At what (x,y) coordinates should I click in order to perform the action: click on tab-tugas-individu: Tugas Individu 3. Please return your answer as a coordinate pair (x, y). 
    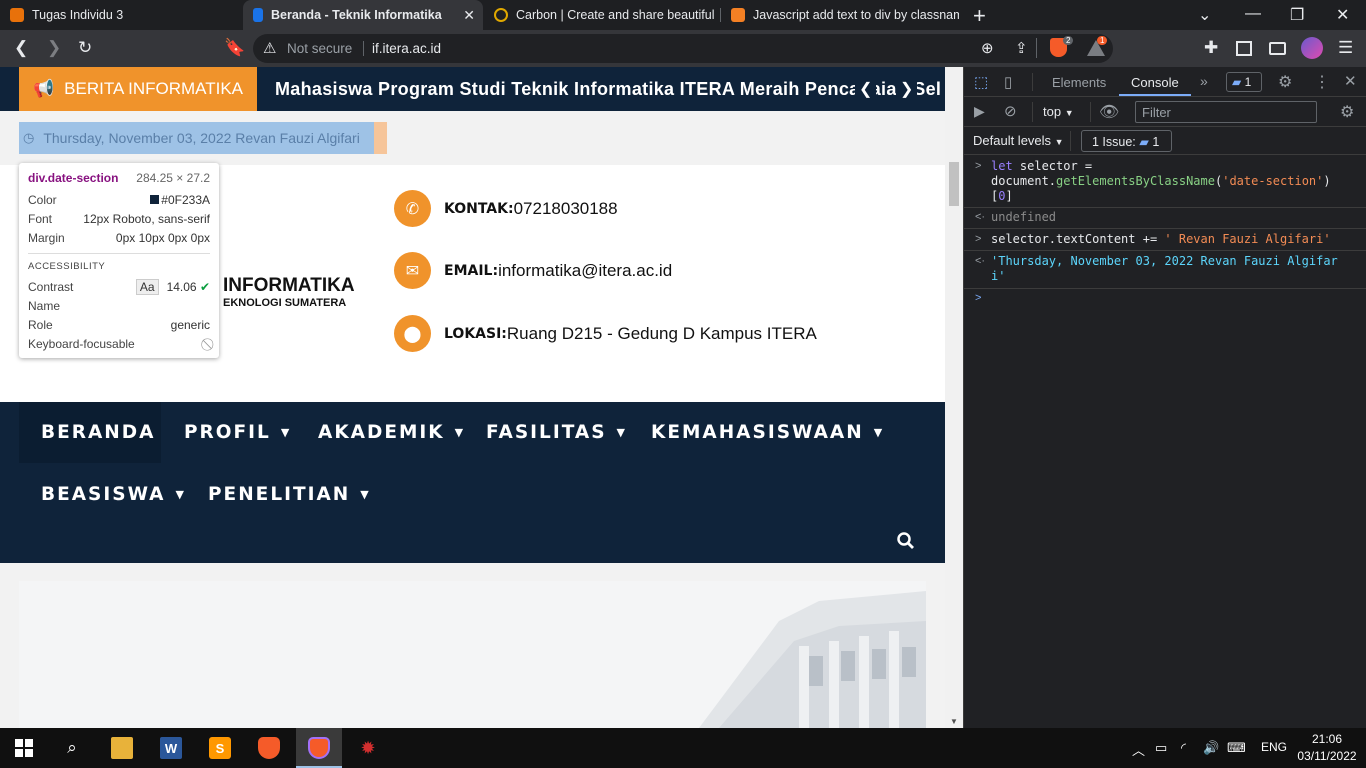
    Looking at the image, I should click on (121, 15).